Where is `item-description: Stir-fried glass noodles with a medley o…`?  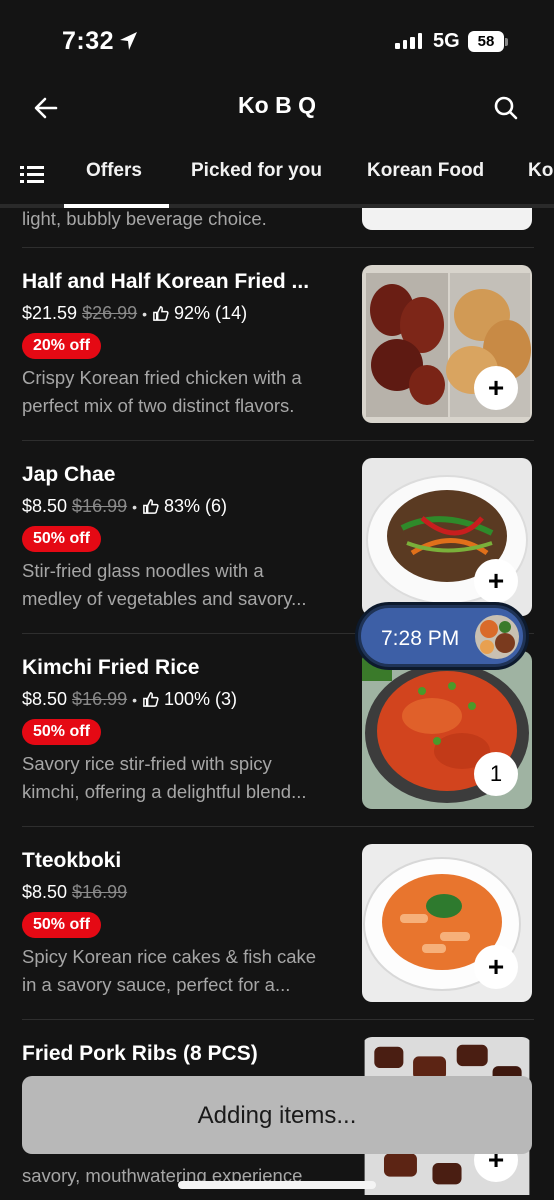
item-description: Stir-fried glass noodles with a medley o… is located at coordinates (164, 584).